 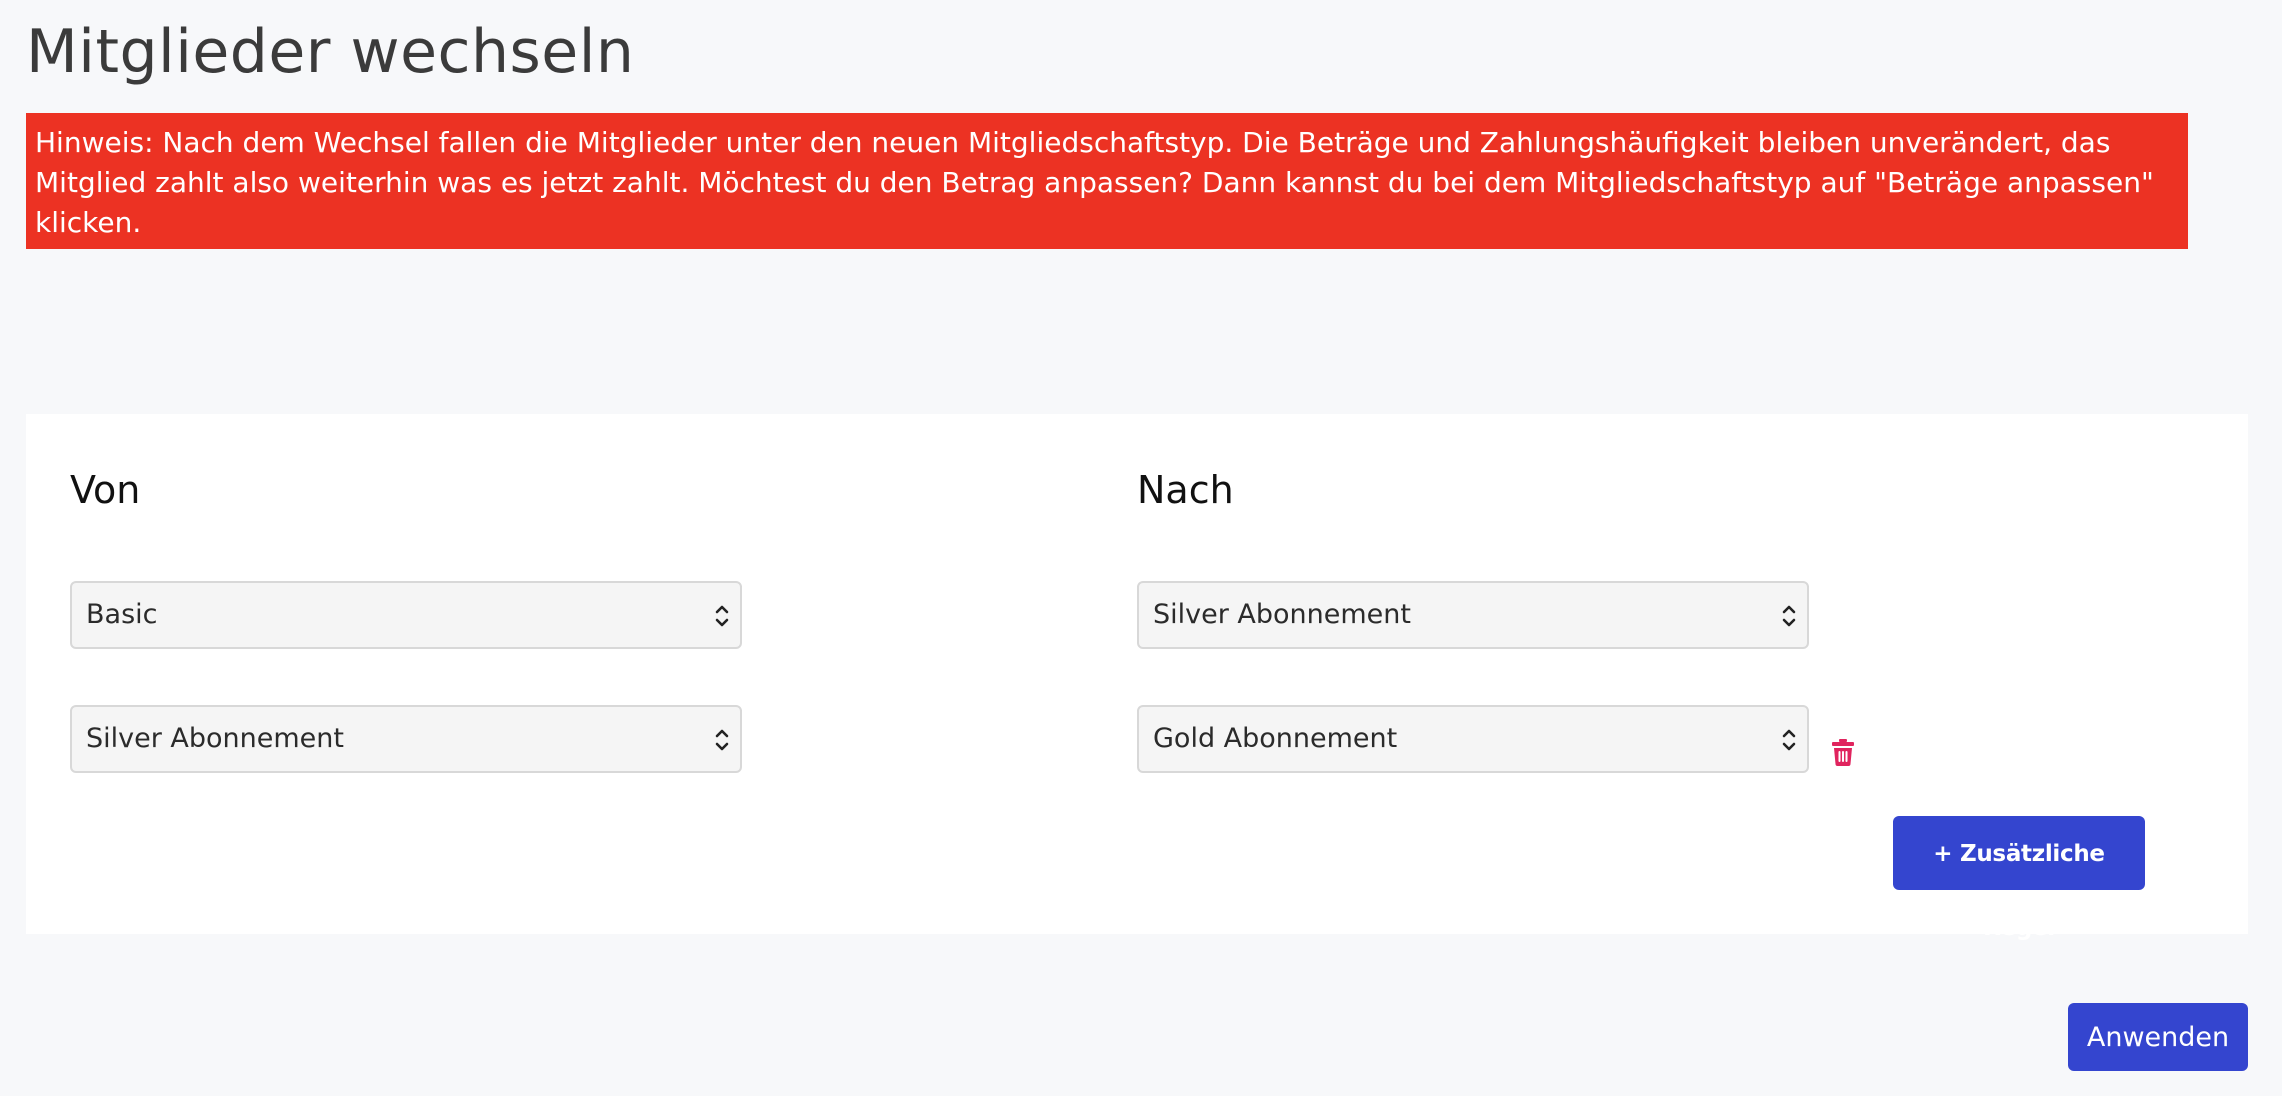 What do you see at coordinates (1185, 490) in the screenshot?
I see `to-heading: Nach` at bounding box center [1185, 490].